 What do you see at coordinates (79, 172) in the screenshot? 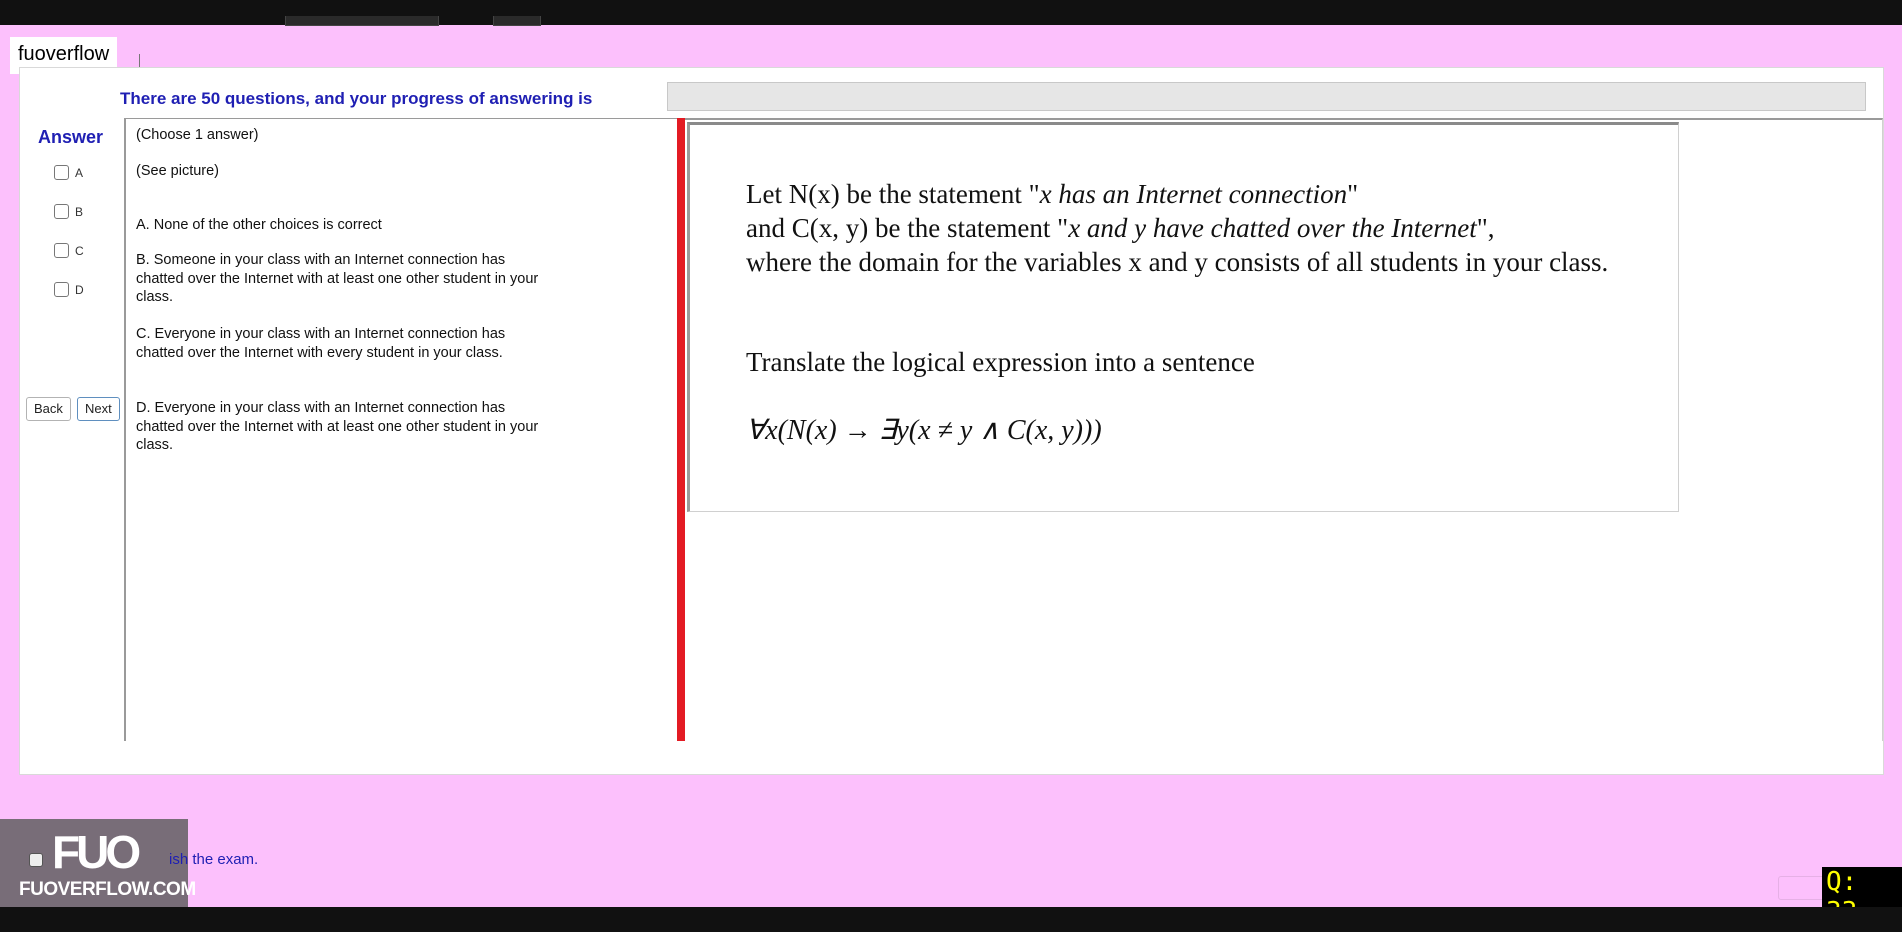
I see `option-label: A` at bounding box center [79, 172].